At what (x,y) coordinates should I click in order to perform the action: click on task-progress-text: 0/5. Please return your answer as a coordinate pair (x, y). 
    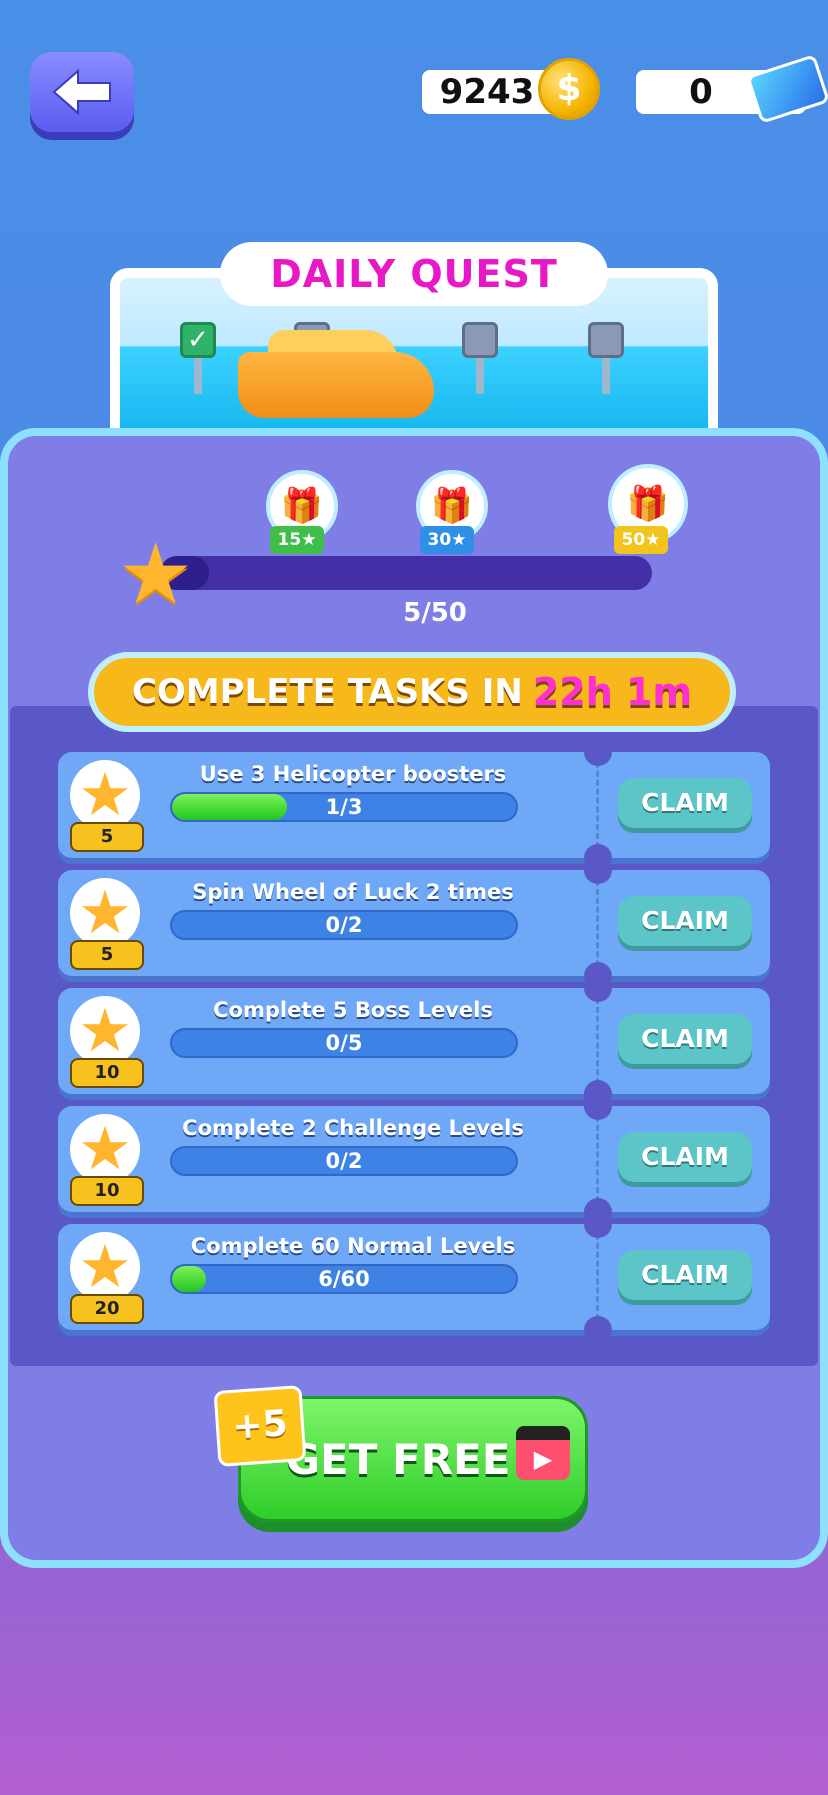
    Looking at the image, I should click on (344, 1043).